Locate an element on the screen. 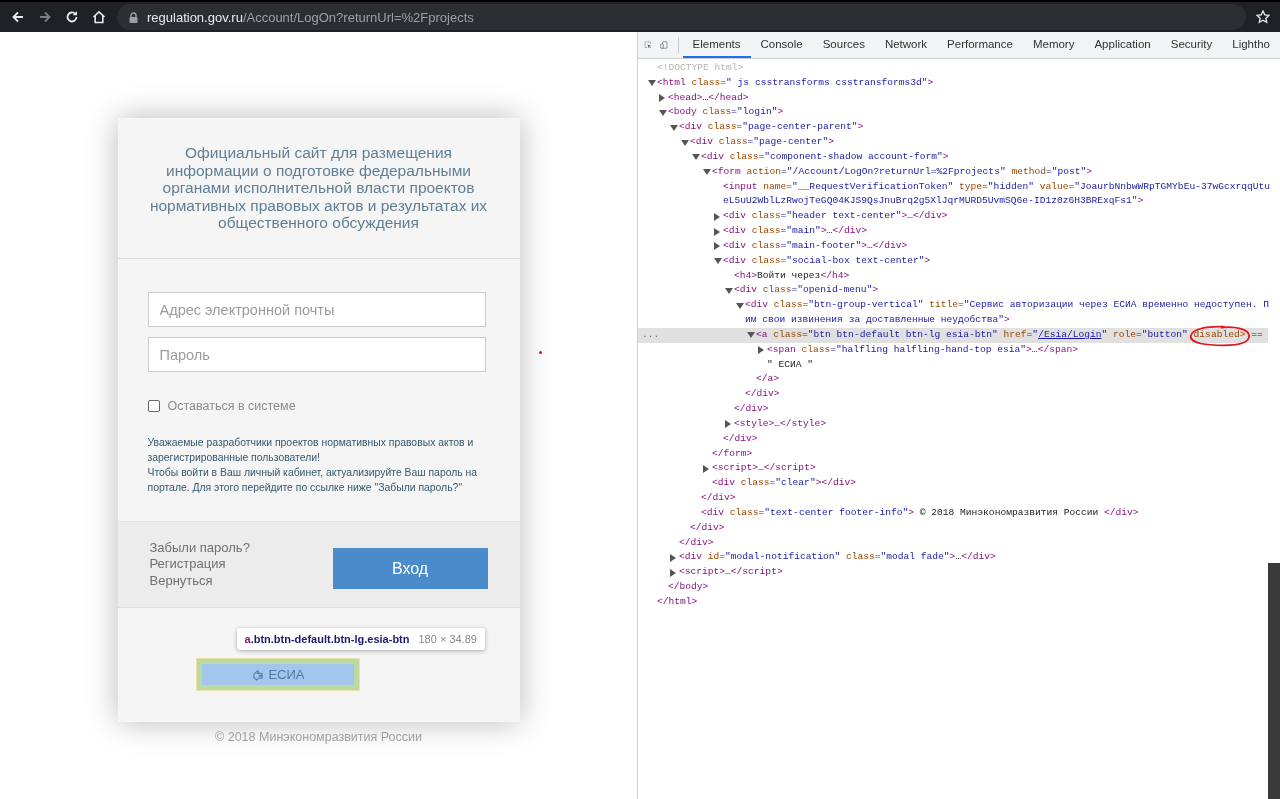 The image size is (1280, 799). code-line: <div class="btn-group-vertical" title="Сервис авторизации через ЕСИА временно недоступен. П is located at coordinates (1007, 305).